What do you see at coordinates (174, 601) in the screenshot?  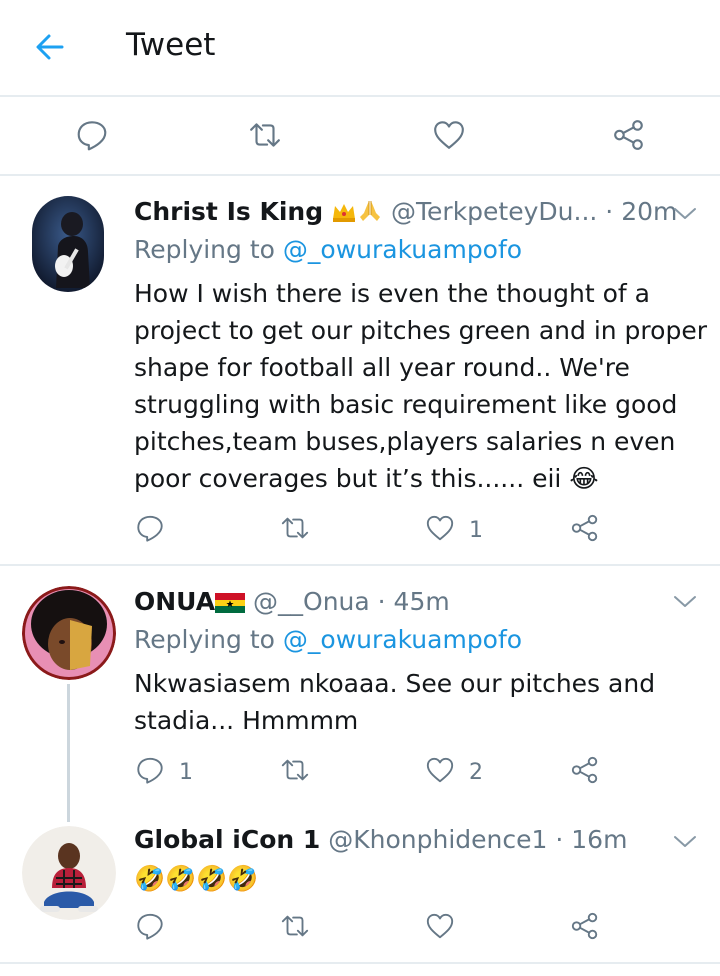 I see `display-name: ONUA` at bounding box center [174, 601].